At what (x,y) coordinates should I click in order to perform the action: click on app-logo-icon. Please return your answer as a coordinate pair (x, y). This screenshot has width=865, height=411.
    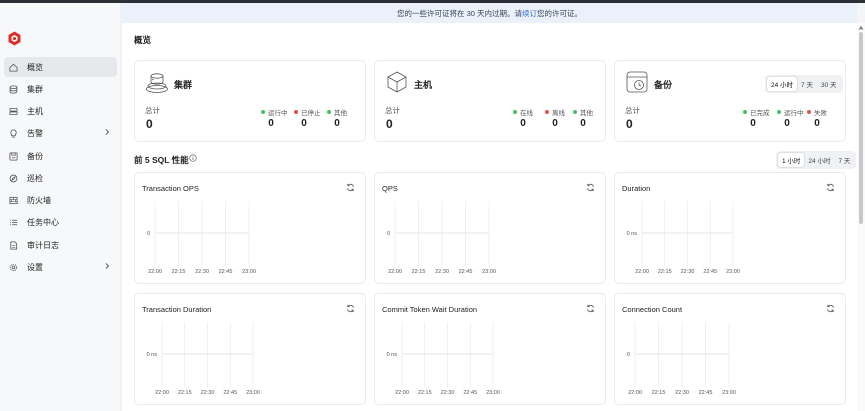
    Looking at the image, I should click on (14, 38).